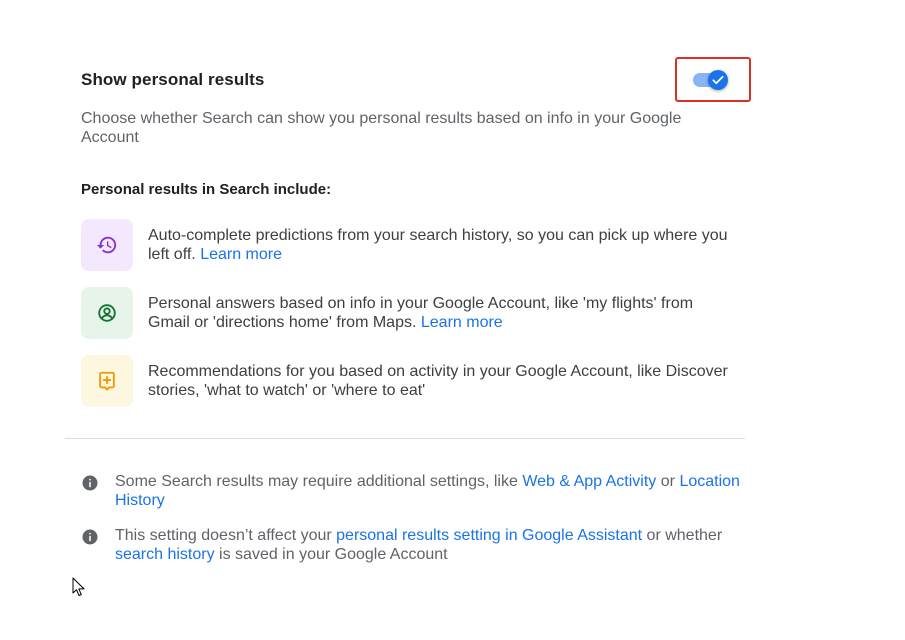 The height and width of the screenshot is (640, 905). I want to click on web-app-activity-link: Web & App Activity, so click(589, 481).